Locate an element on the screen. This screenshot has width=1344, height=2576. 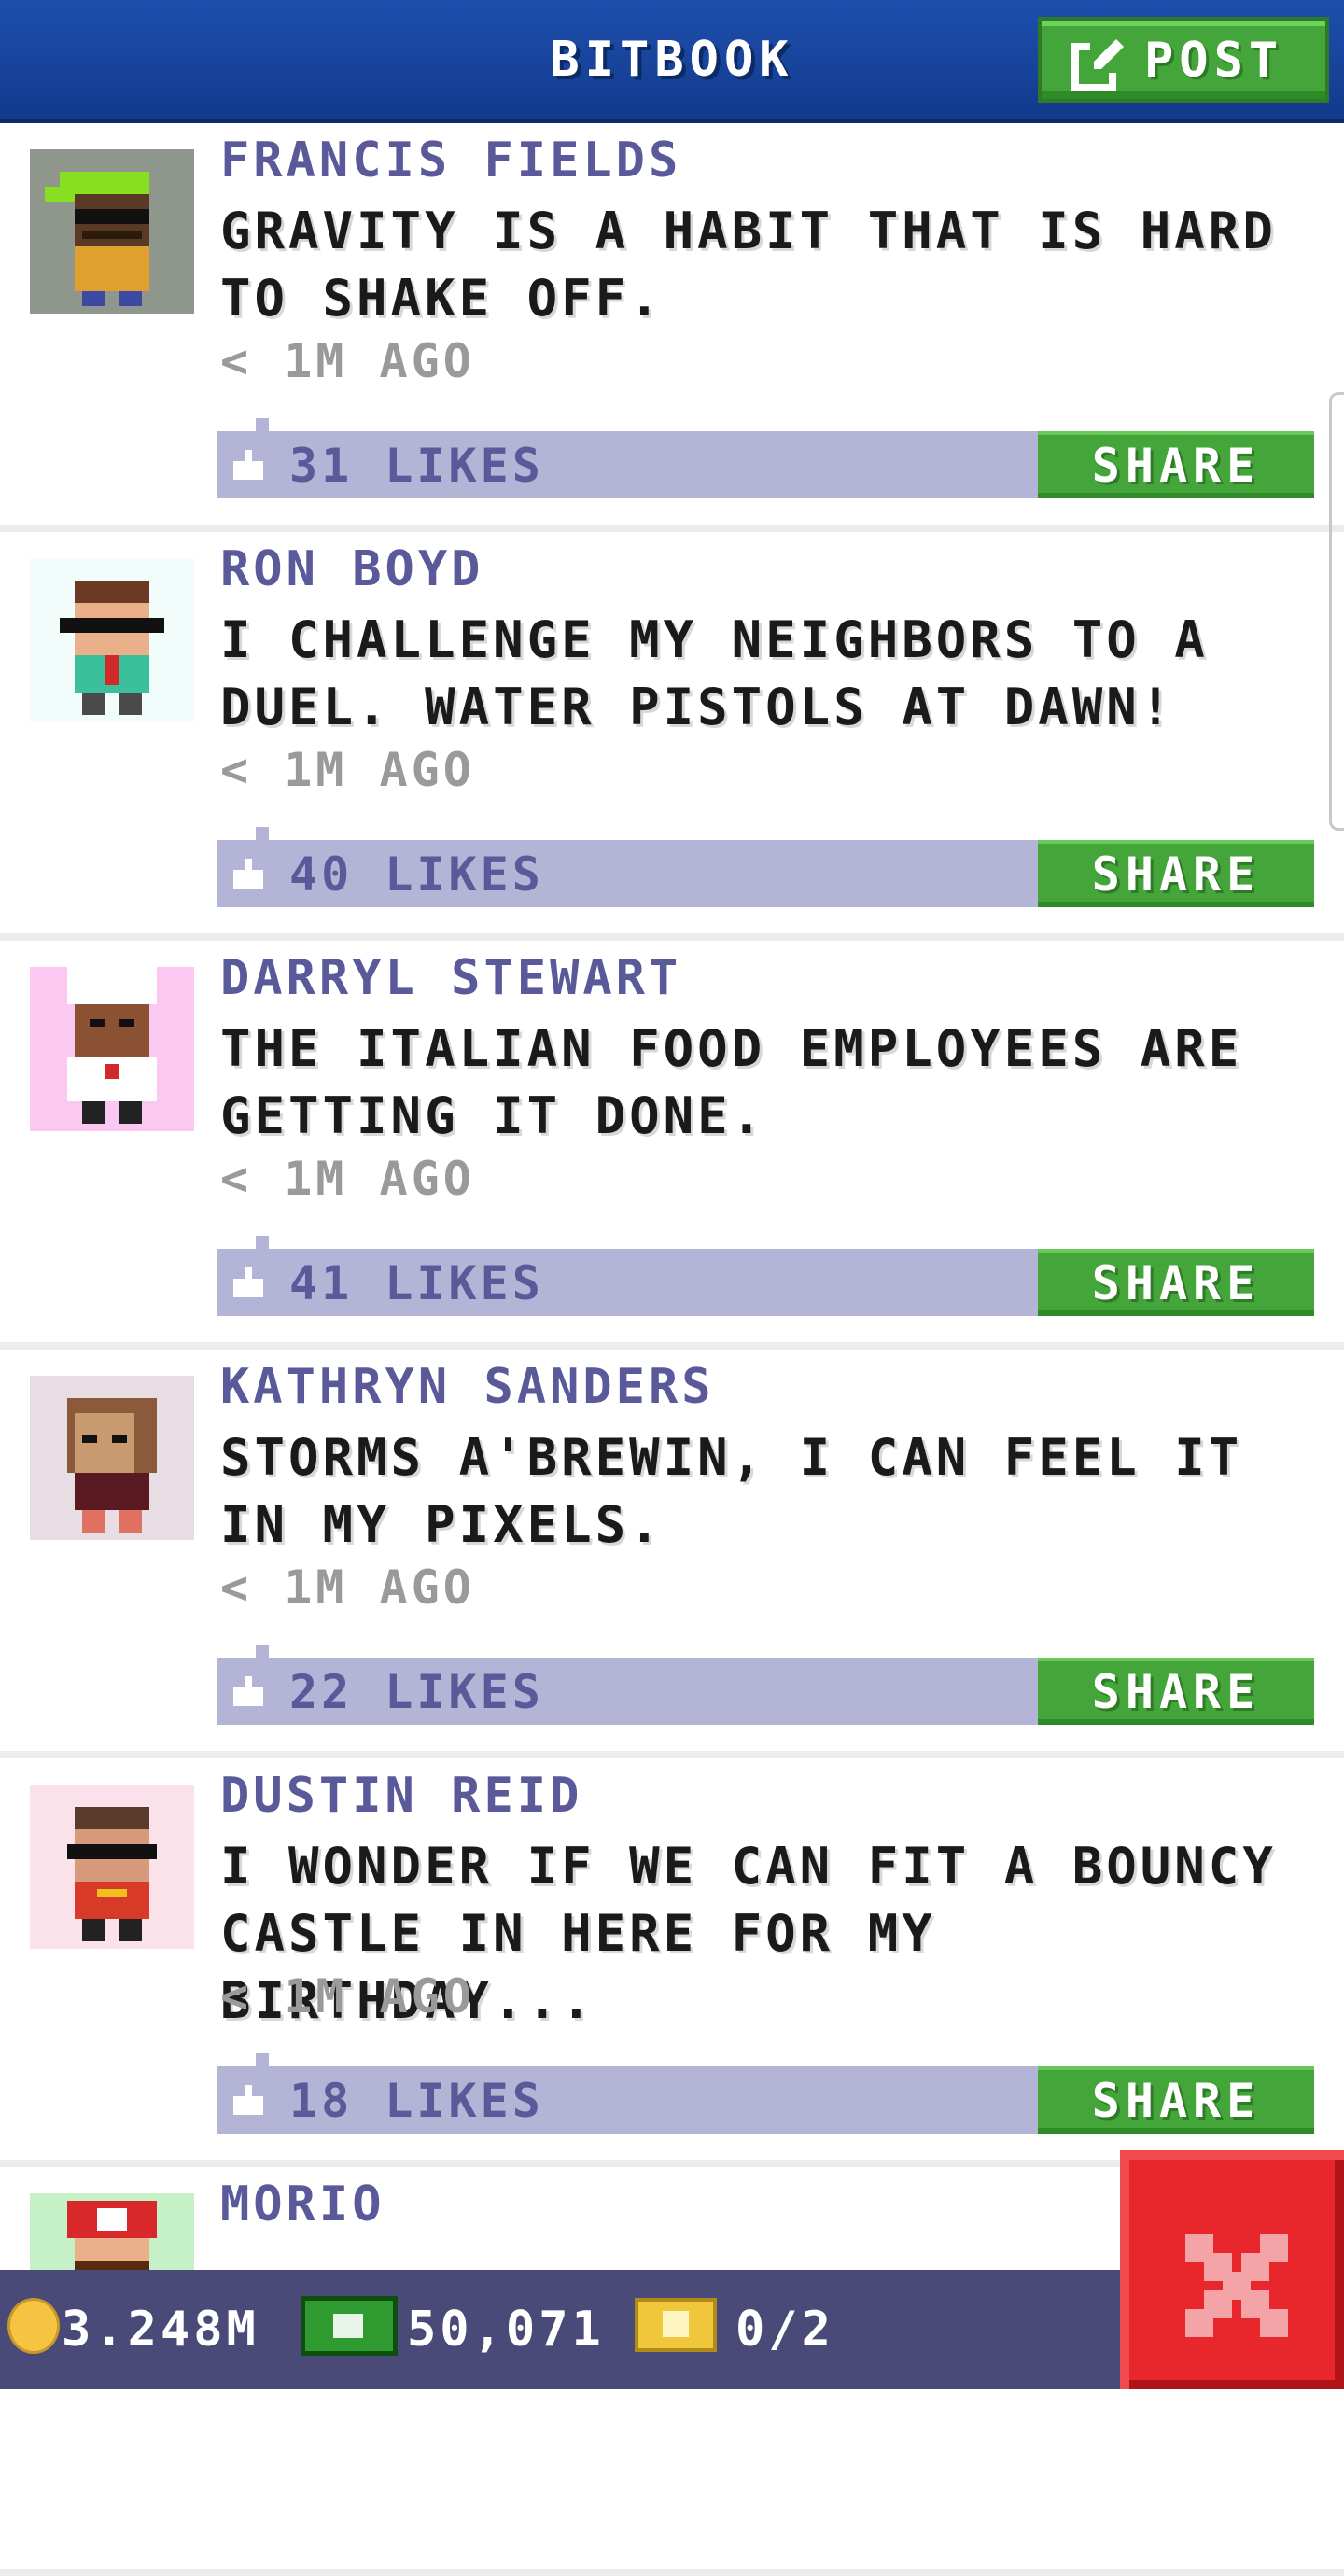
like-bar: 40 LIKES SHARE is located at coordinates (765, 873).